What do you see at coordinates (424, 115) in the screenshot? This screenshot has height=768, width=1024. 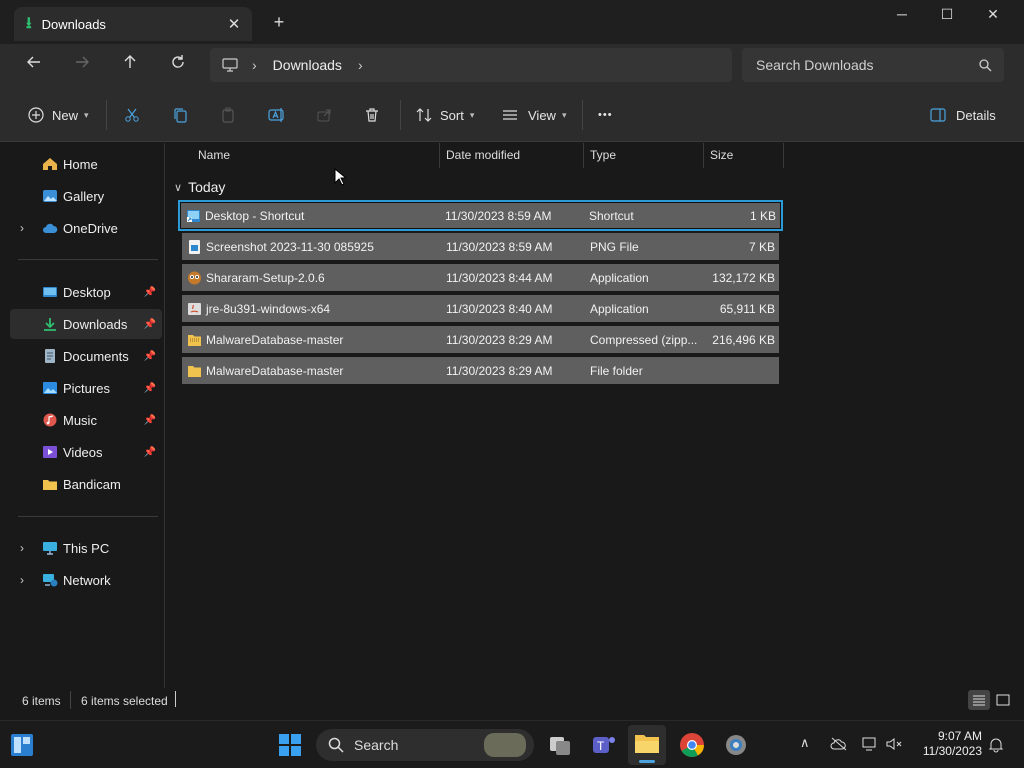 I see `sort-icon` at bounding box center [424, 115].